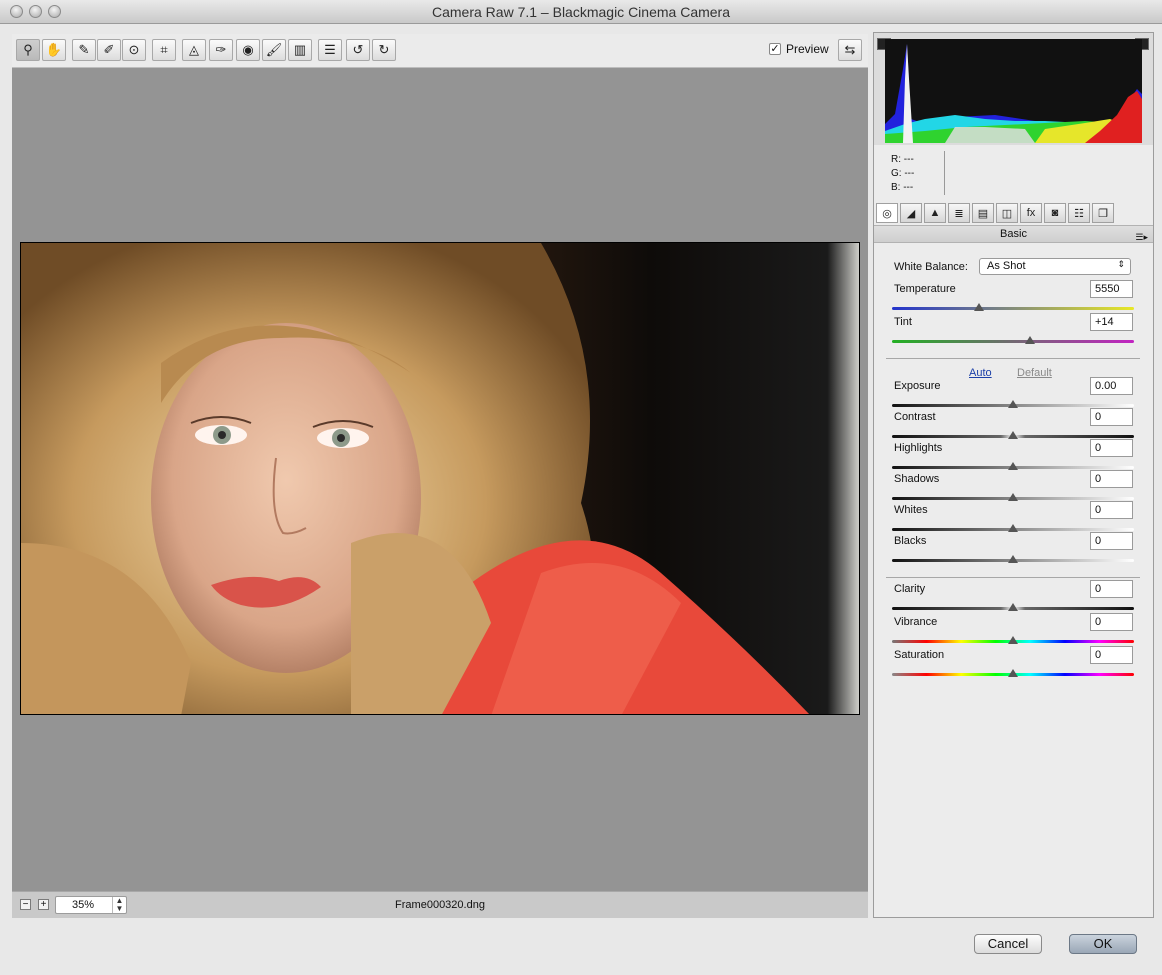  I want to click on histogram, so click(1013, 89).